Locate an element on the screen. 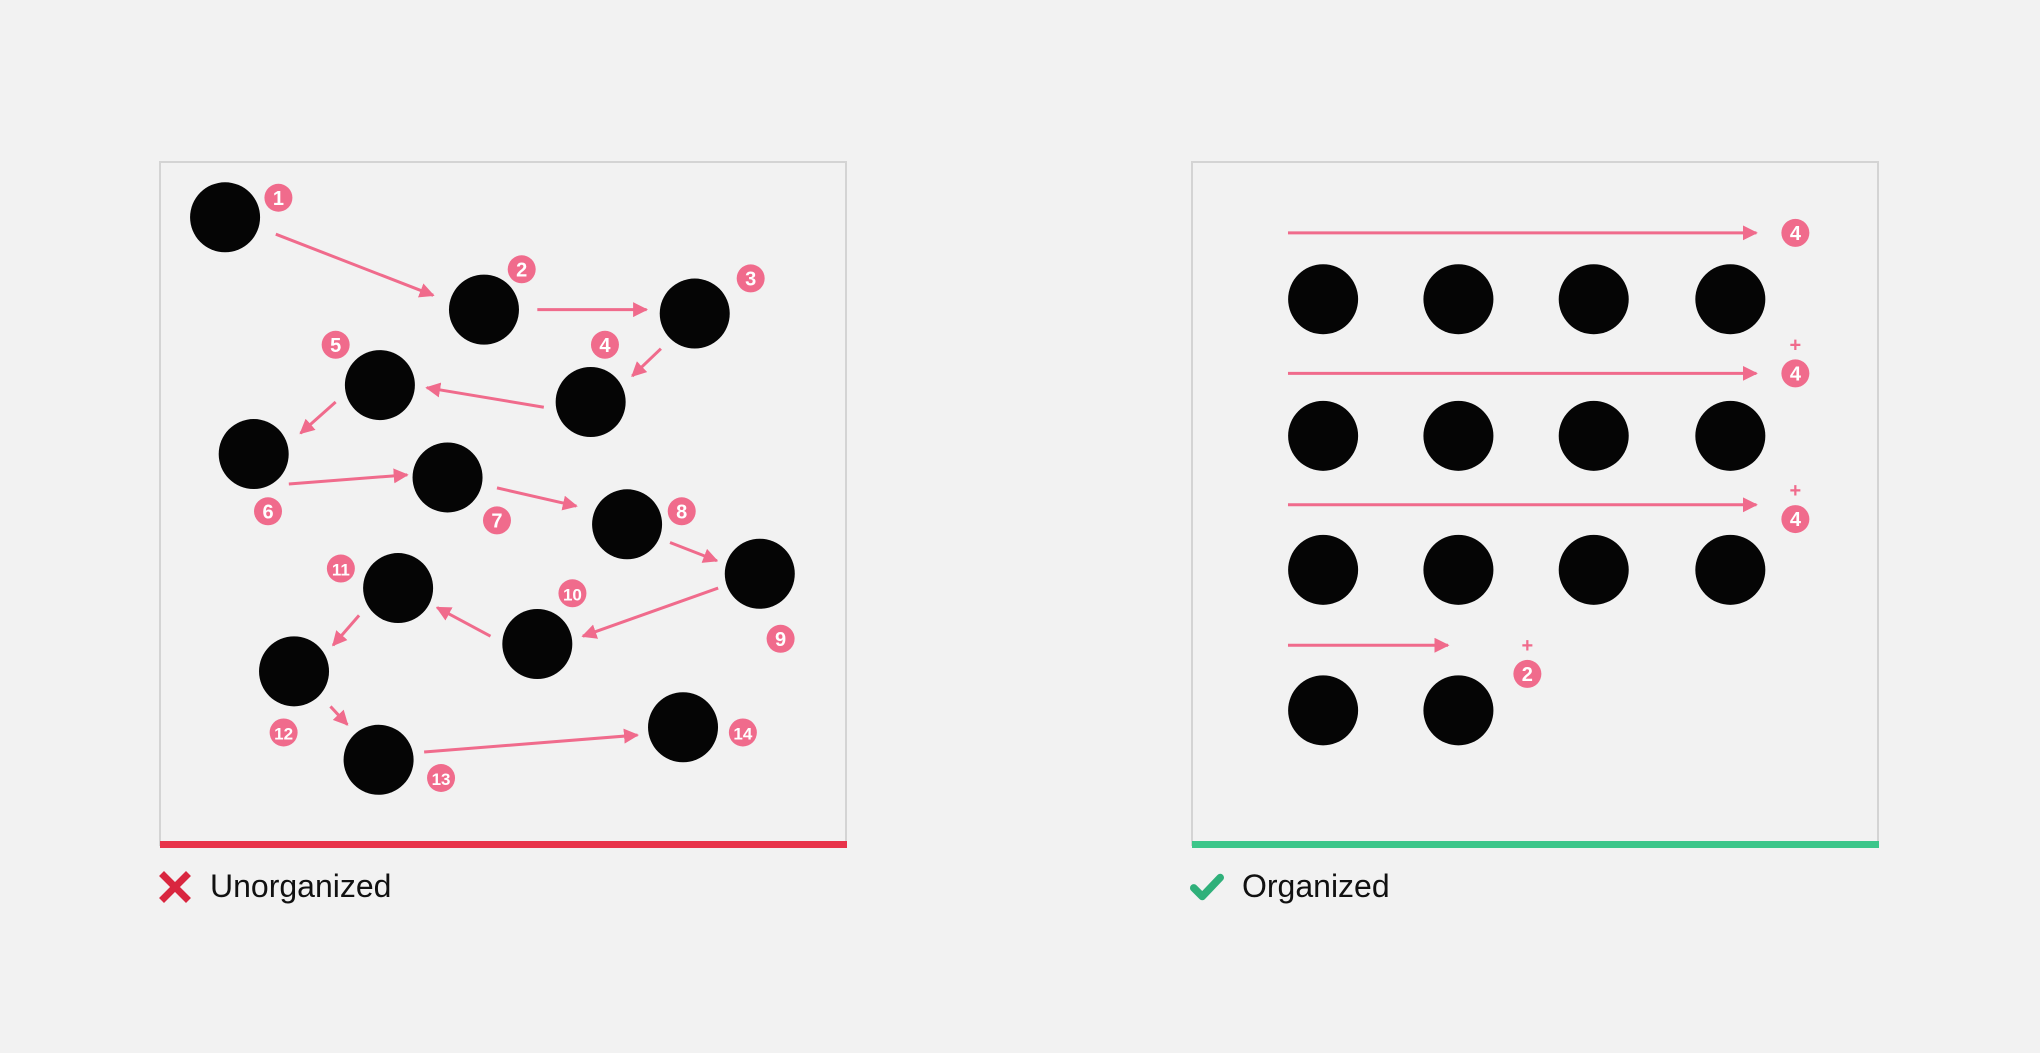  caption-unorganized-label: Unorganized is located at coordinates (301, 886).